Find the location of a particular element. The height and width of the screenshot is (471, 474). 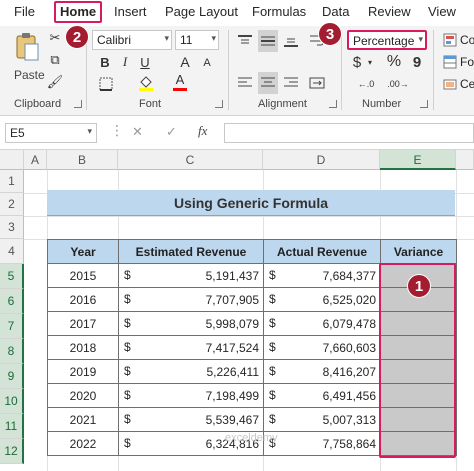

number-format-combo: Percentage ▾ is located at coordinates (387, 40).